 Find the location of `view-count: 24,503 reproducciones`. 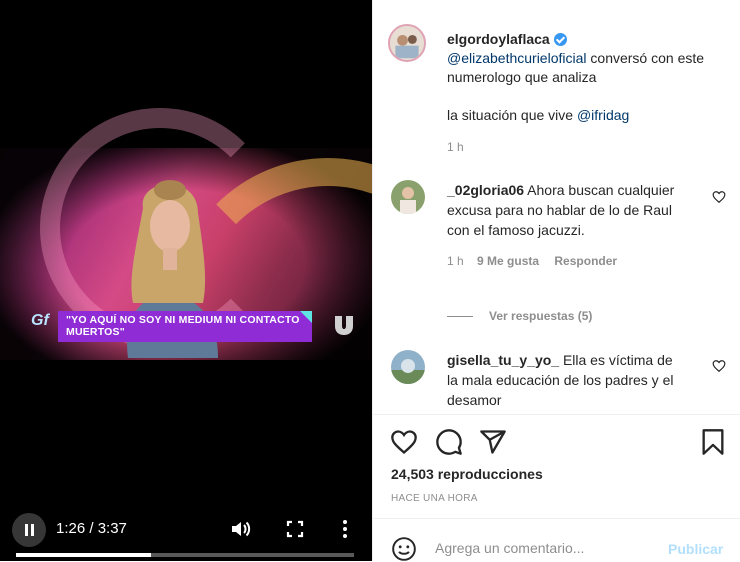

view-count: 24,503 reproducciones is located at coordinates (467, 474).